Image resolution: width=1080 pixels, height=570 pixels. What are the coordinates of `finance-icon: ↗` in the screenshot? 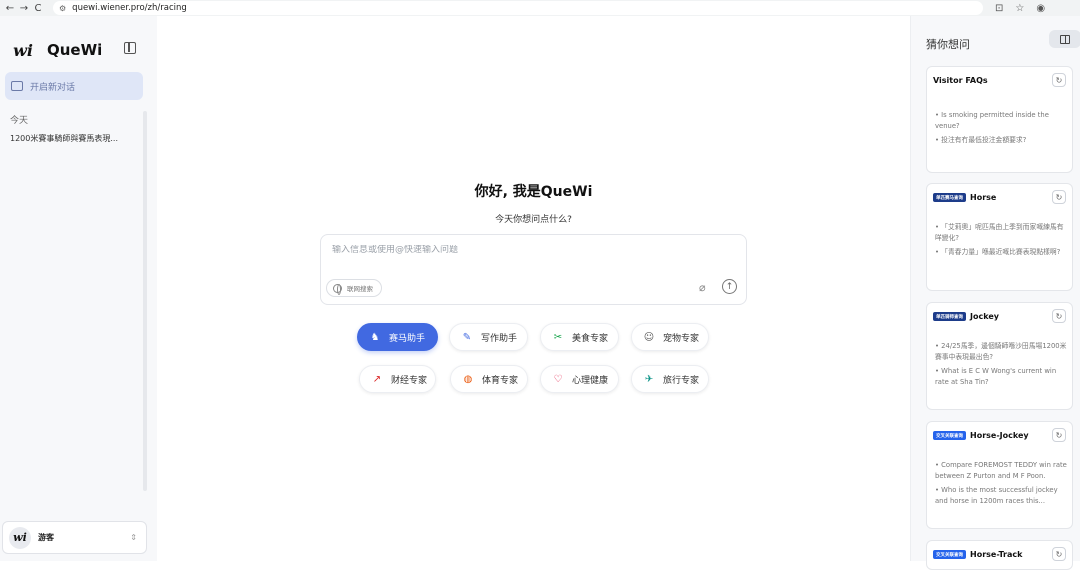 It's located at (377, 379).